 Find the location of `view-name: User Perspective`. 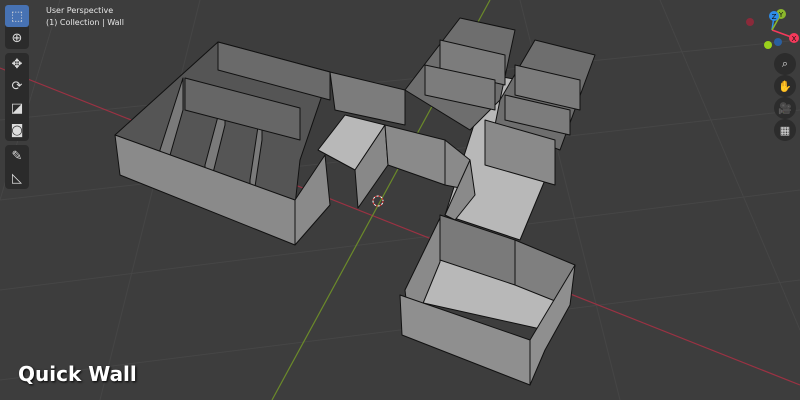

view-name: User Perspective is located at coordinates (80, 10).